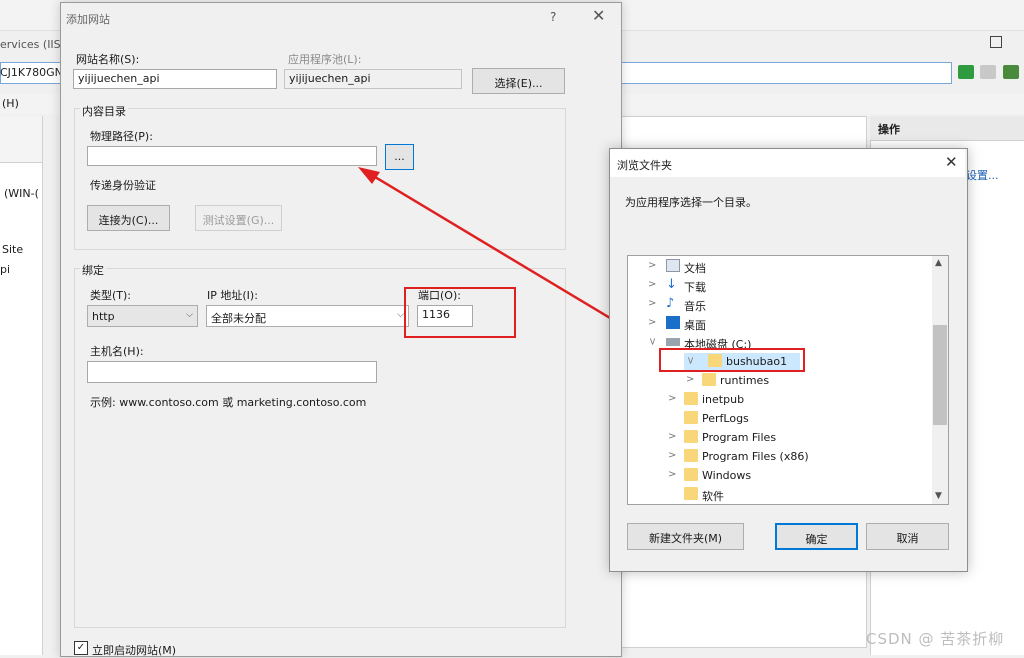  What do you see at coordinates (691, 202) in the screenshot?
I see `browse-prompt: 为应用程序选择一个目录。` at bounding box center [691, 202].